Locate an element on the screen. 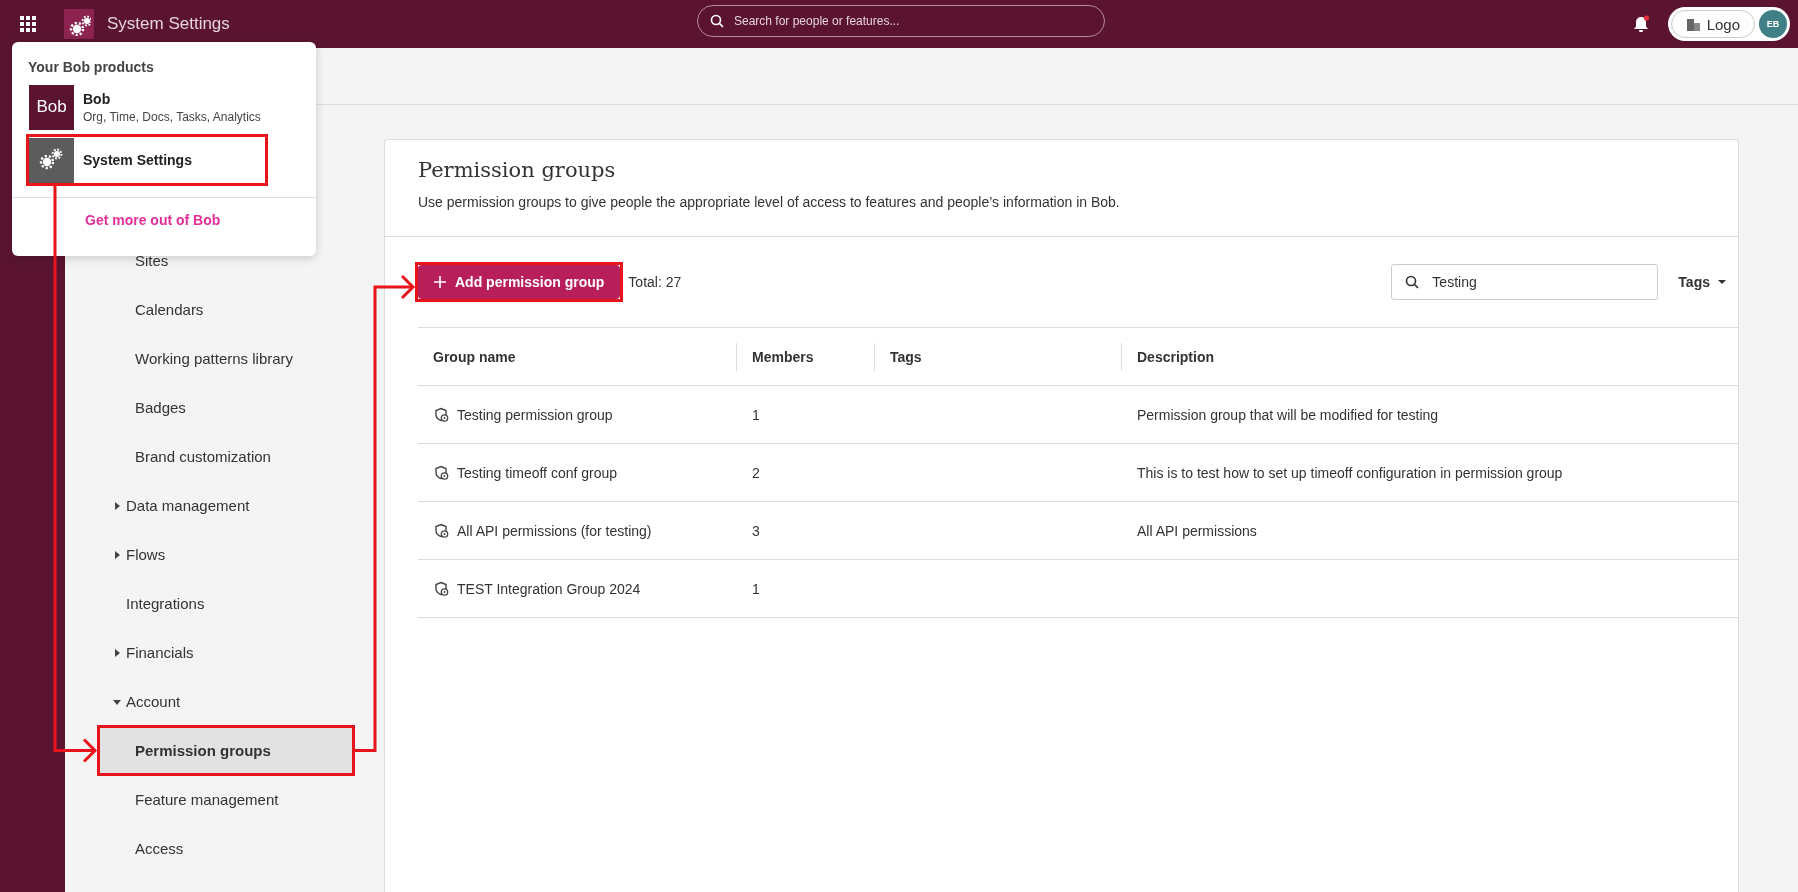 This screenshot has width=1798, height=892. table-cell: All API permissions is located at coordinates (1197, 530).